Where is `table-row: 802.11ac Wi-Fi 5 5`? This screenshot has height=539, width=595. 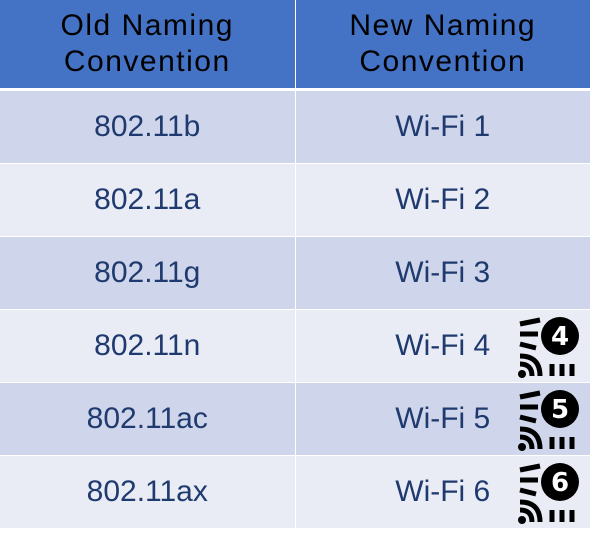 table-row: 802.11ac Wi-Fi 5 5 is located at coordinates (295, 419).